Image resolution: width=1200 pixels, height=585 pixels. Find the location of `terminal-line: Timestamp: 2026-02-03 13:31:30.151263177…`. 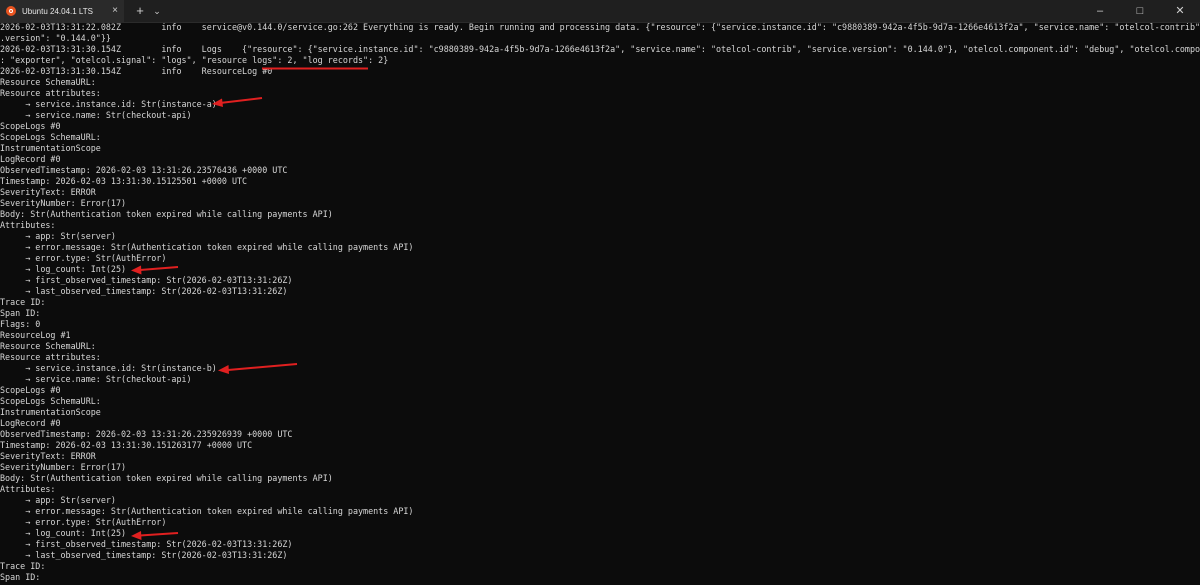

terminal-line: Timestamp: 2026-02-03 13:31:30.151263177… is located at coordinates (126, 445).